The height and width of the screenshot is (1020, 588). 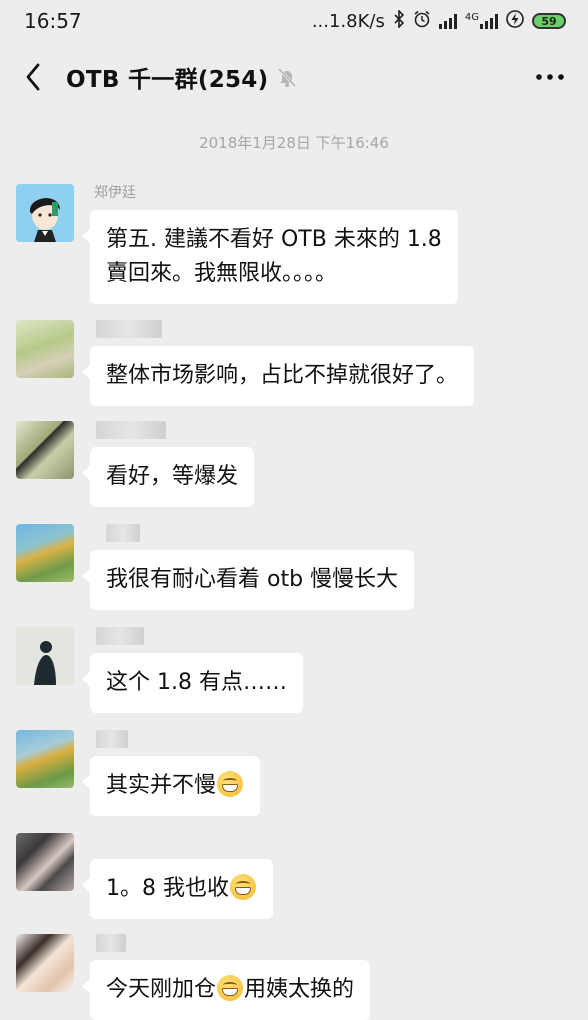 I want to click on message-bubble: 我很有耐心看着 otb 慢慢长大, so click(x=248, y=580).